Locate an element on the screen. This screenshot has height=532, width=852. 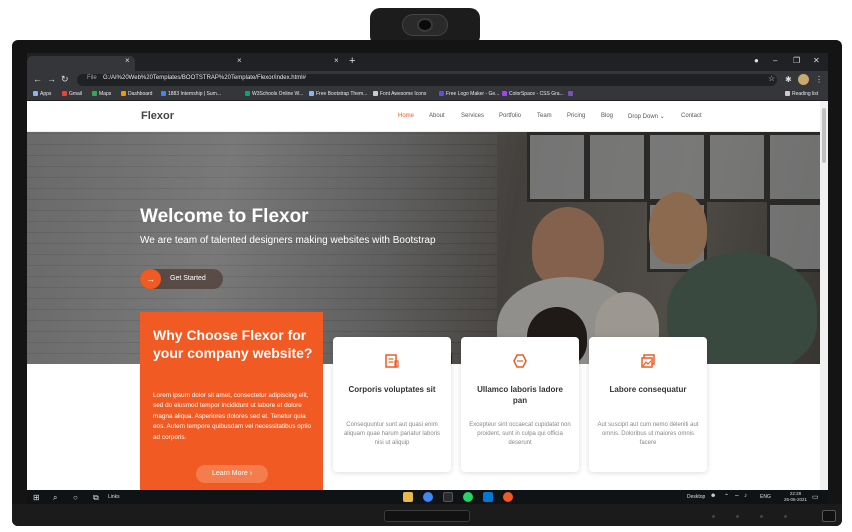
maps-pin-icon is located at coordinates (94, 93).